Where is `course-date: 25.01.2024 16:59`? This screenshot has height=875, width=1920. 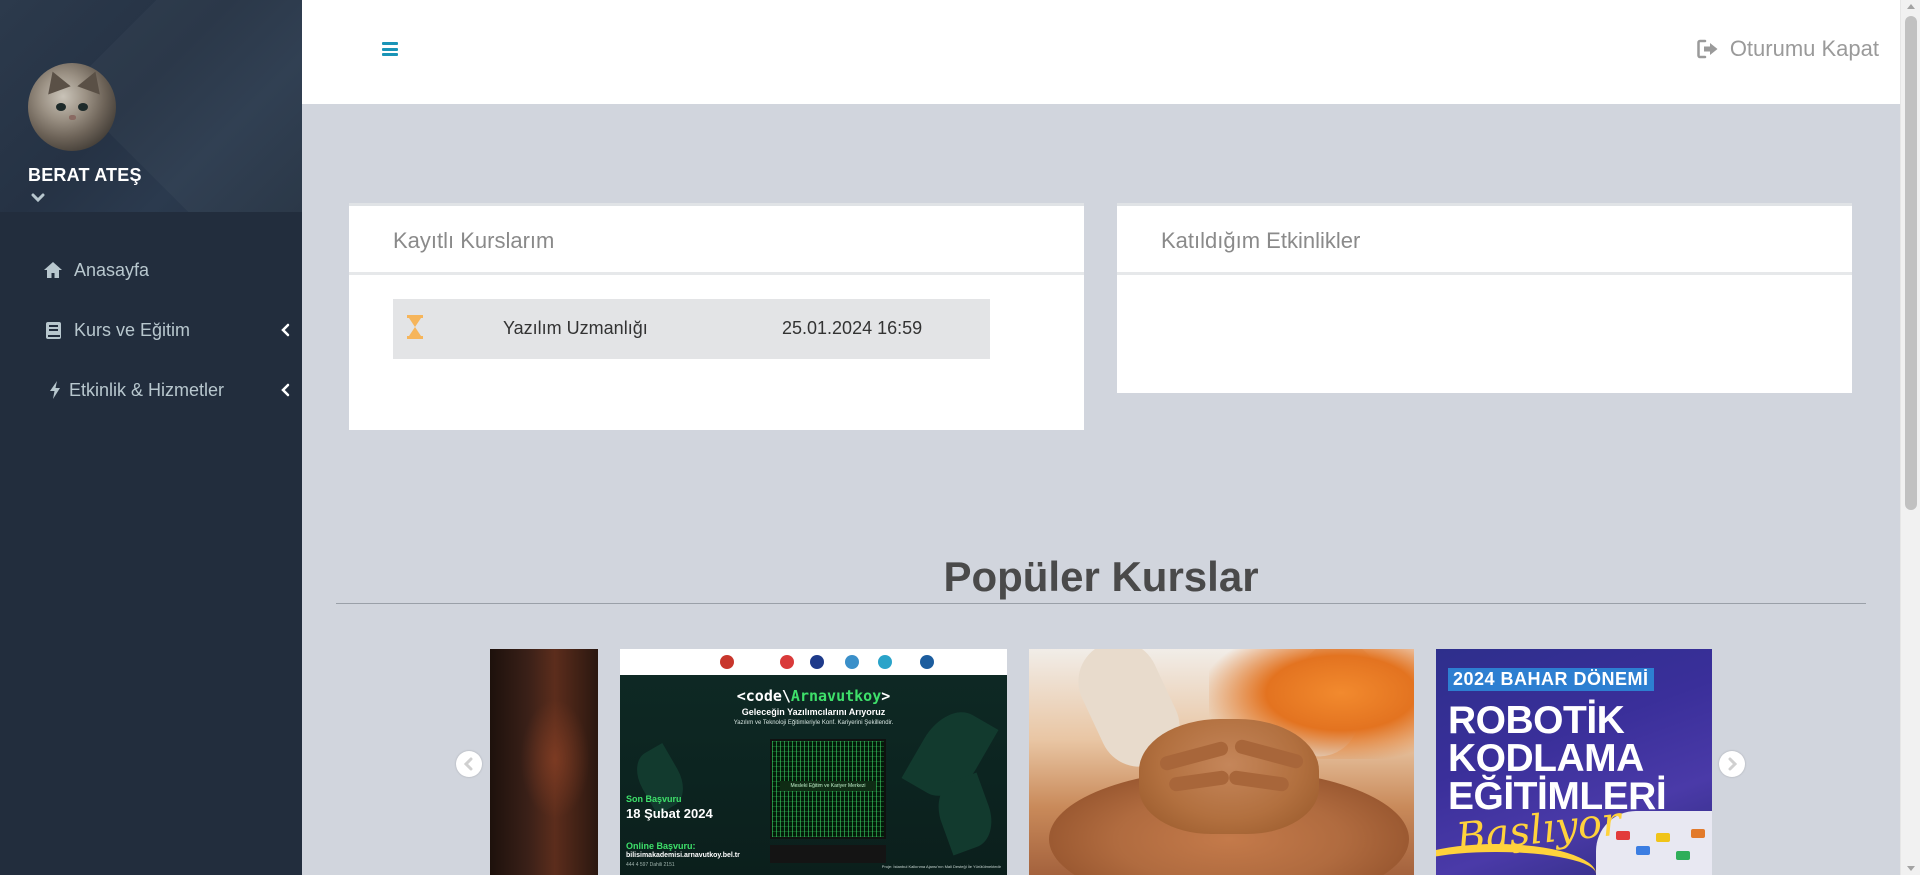
course-date: 25.01.2024 16:59 is located at coordinates (852, 328).